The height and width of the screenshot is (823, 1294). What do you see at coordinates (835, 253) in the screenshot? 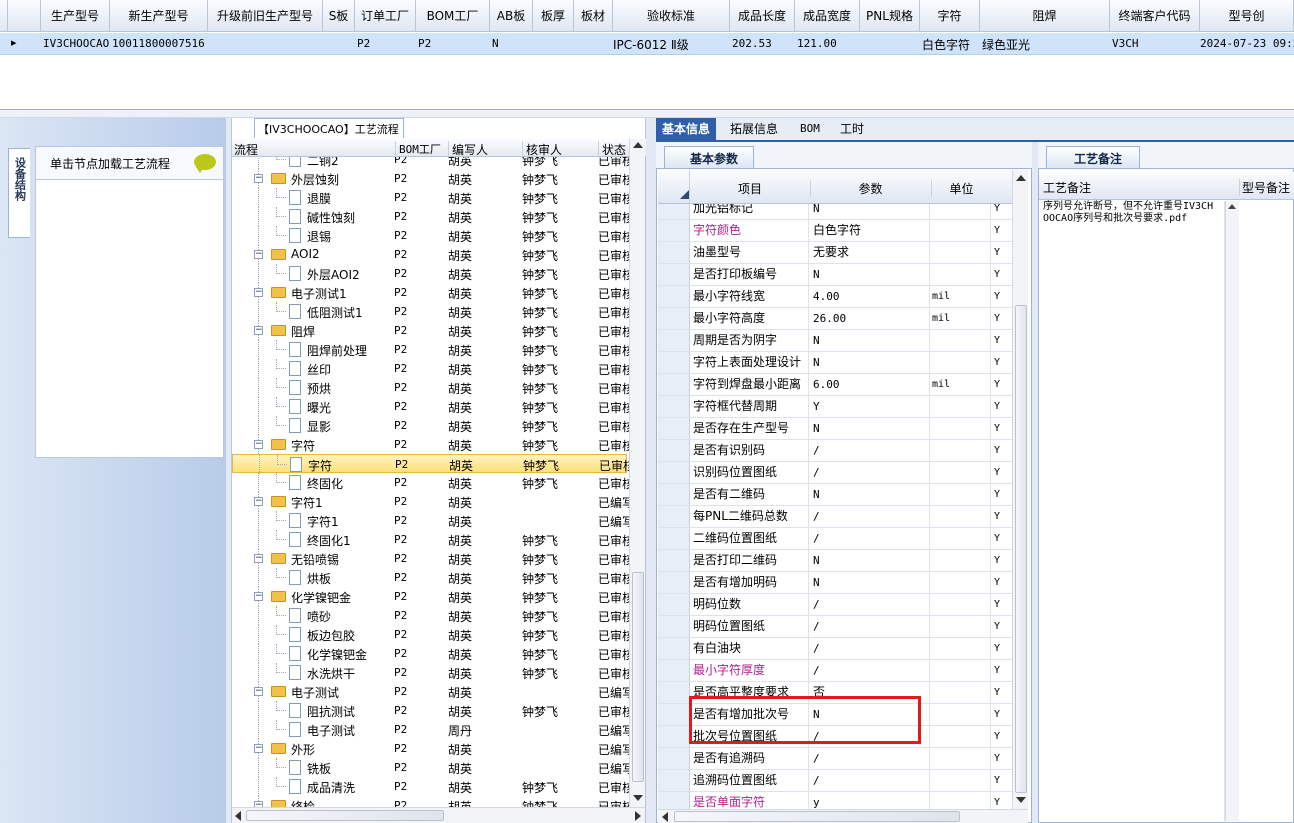
I see `param-row: 油墨型号 无要求 Y` at bounding box center [835, 253].